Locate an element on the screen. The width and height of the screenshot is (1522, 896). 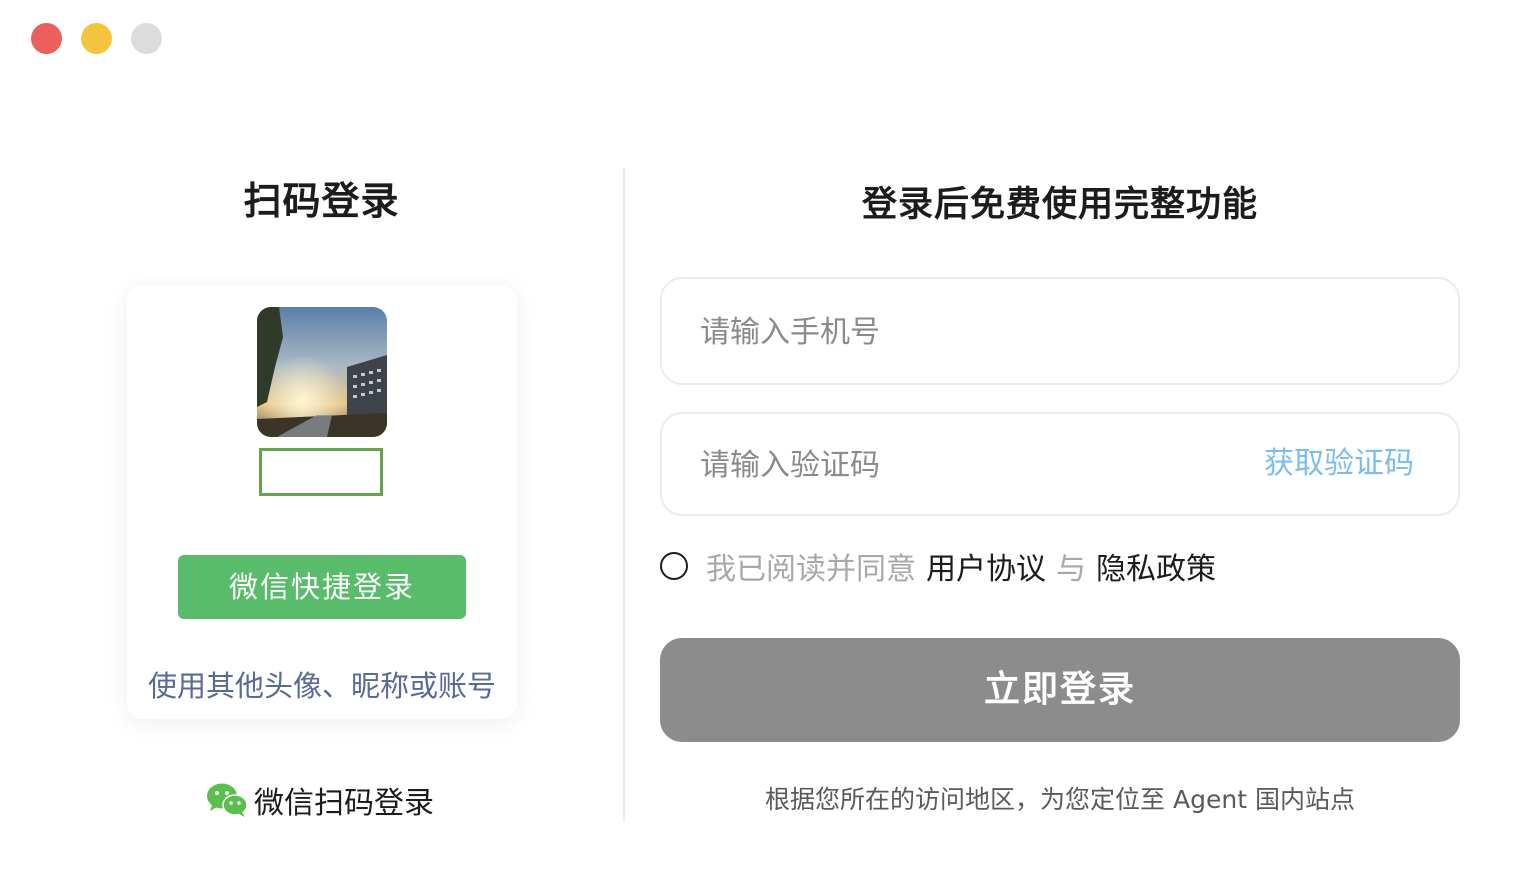
agreement-row: 我已阅读并同意 用户协议 与 隐私政策 is located at coordinates (938, 566).